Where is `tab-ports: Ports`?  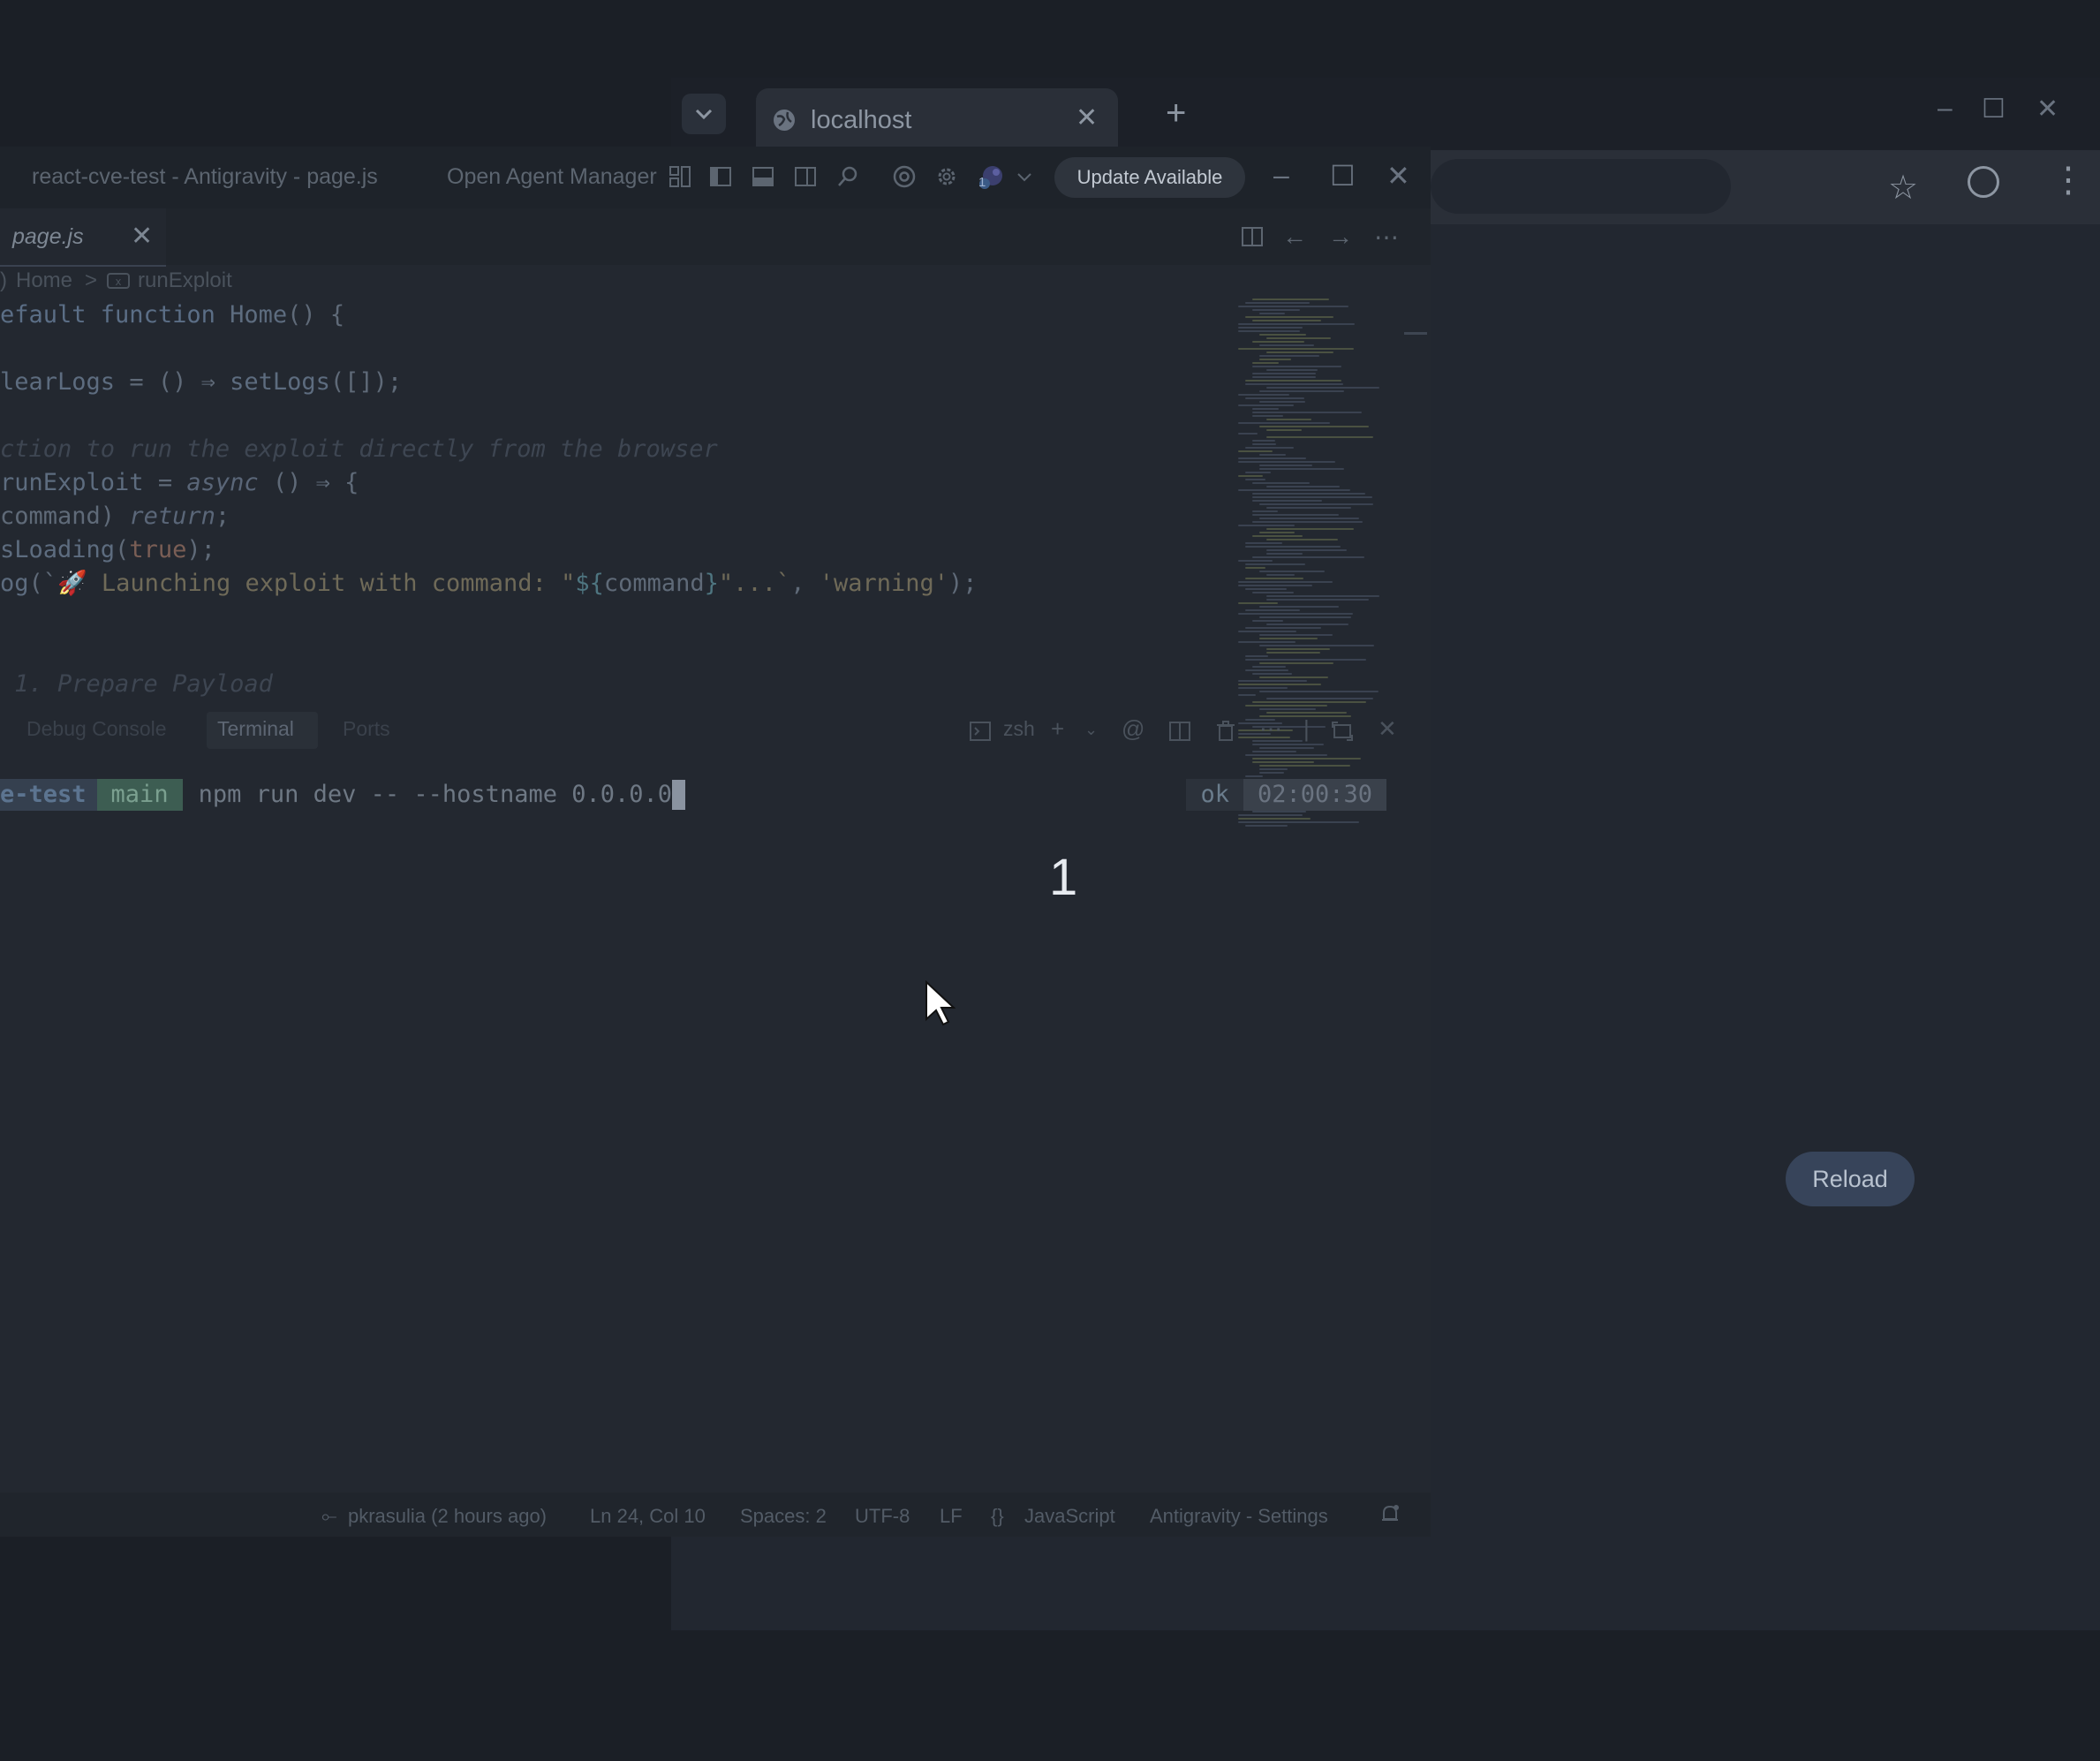
tab-ports: Ports is located at coordinates (366, 729).